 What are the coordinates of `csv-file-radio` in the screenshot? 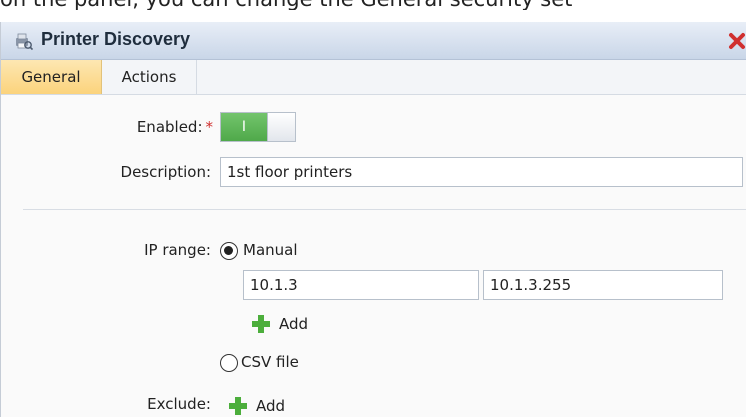 It's located at (229, 363).